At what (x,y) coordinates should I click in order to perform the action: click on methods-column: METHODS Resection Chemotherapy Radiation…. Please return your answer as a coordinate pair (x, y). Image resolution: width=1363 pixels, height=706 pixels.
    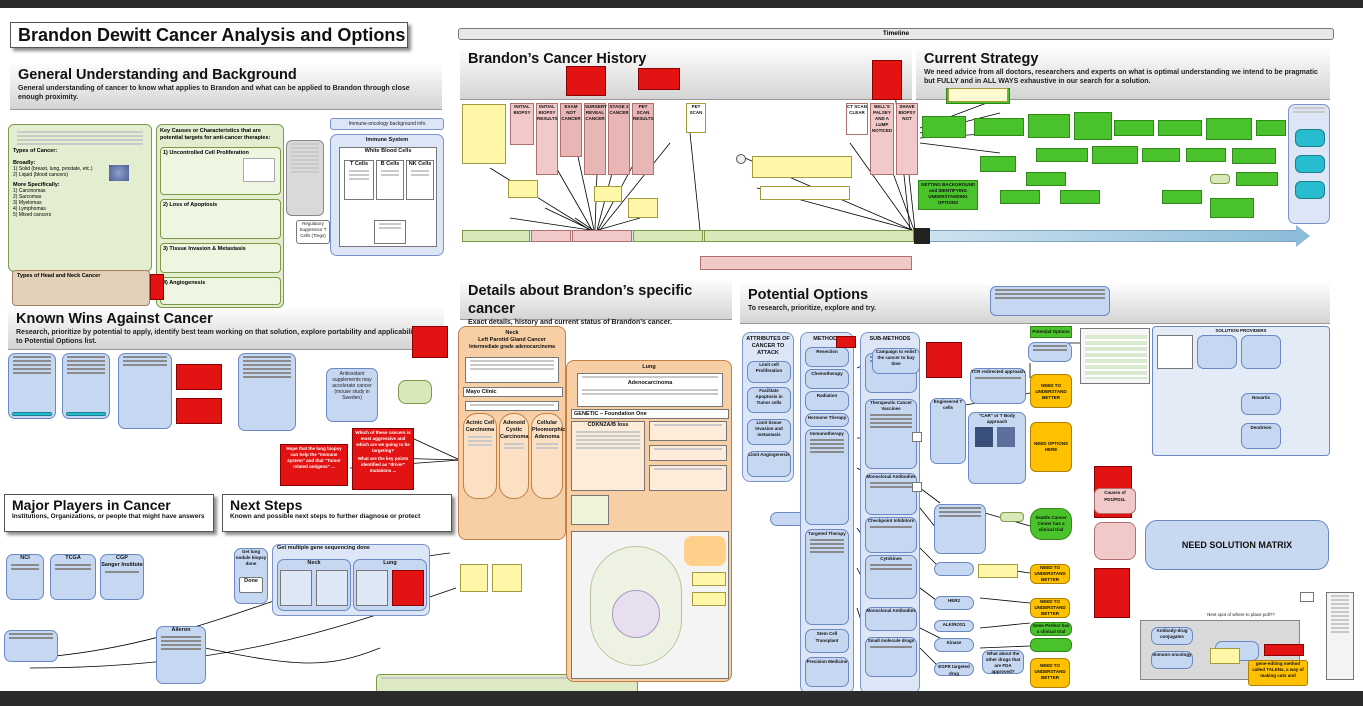
    Looking at the image, I should click on (827, 511).